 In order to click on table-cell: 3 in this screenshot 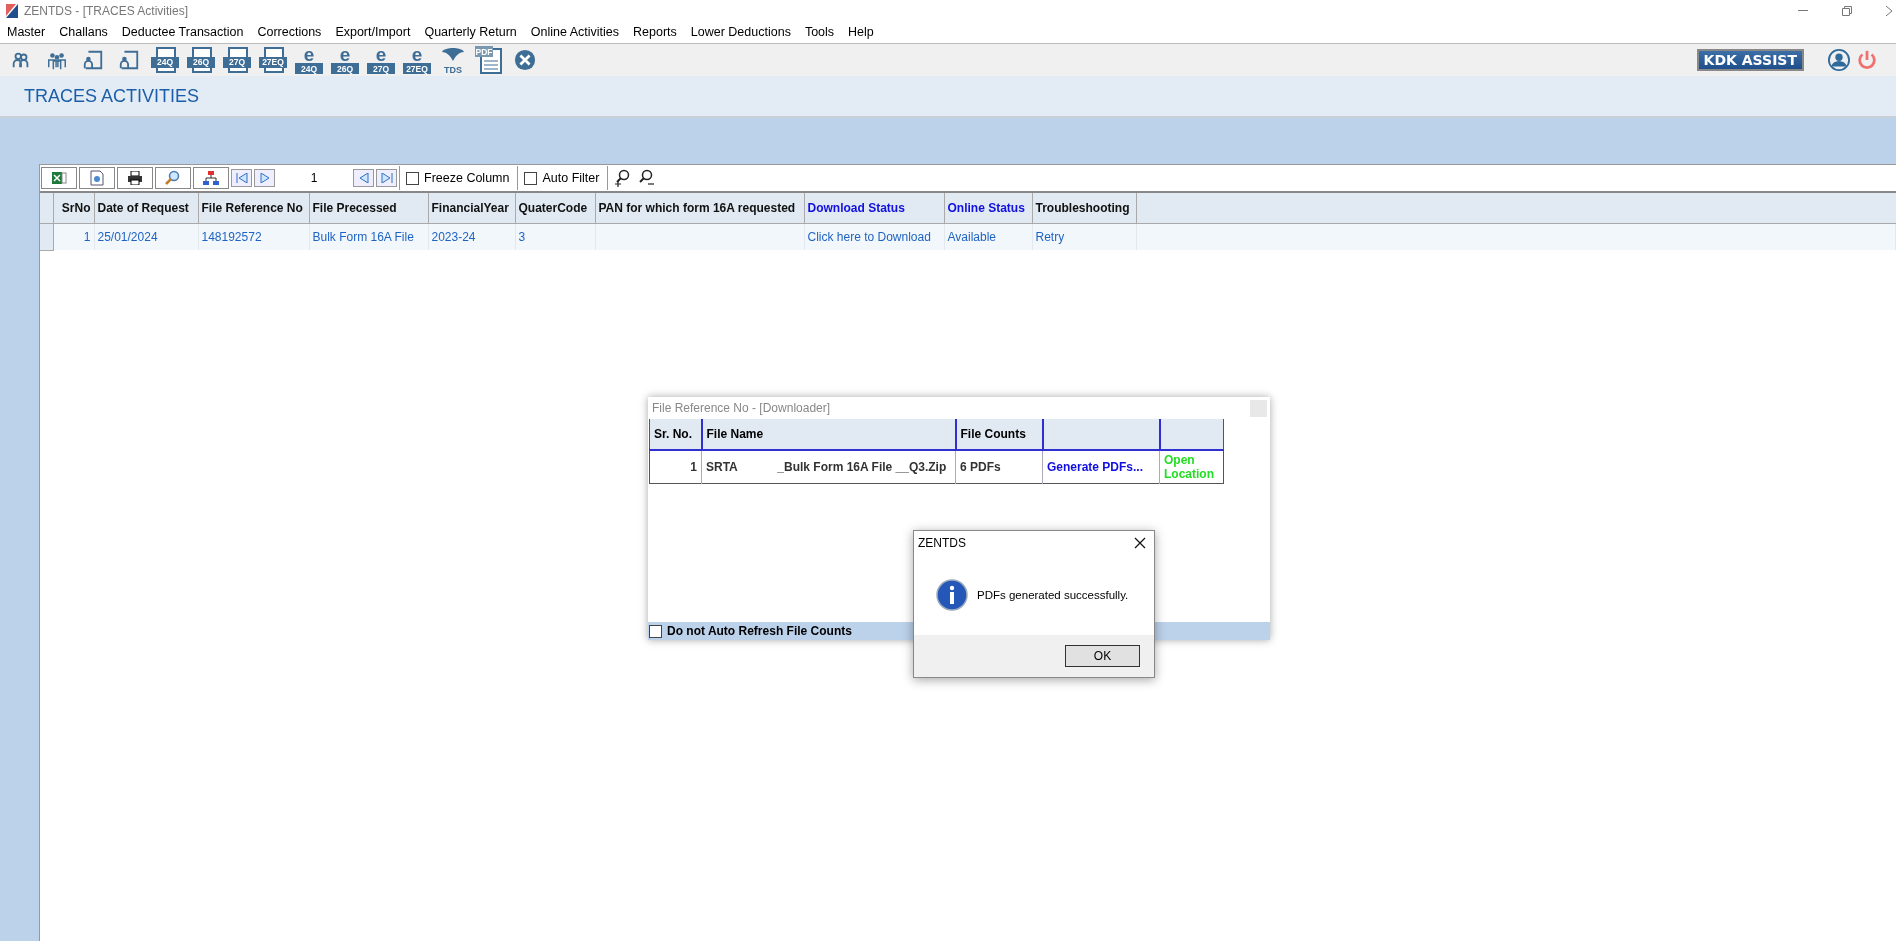, I will do `click(555, 236)`.